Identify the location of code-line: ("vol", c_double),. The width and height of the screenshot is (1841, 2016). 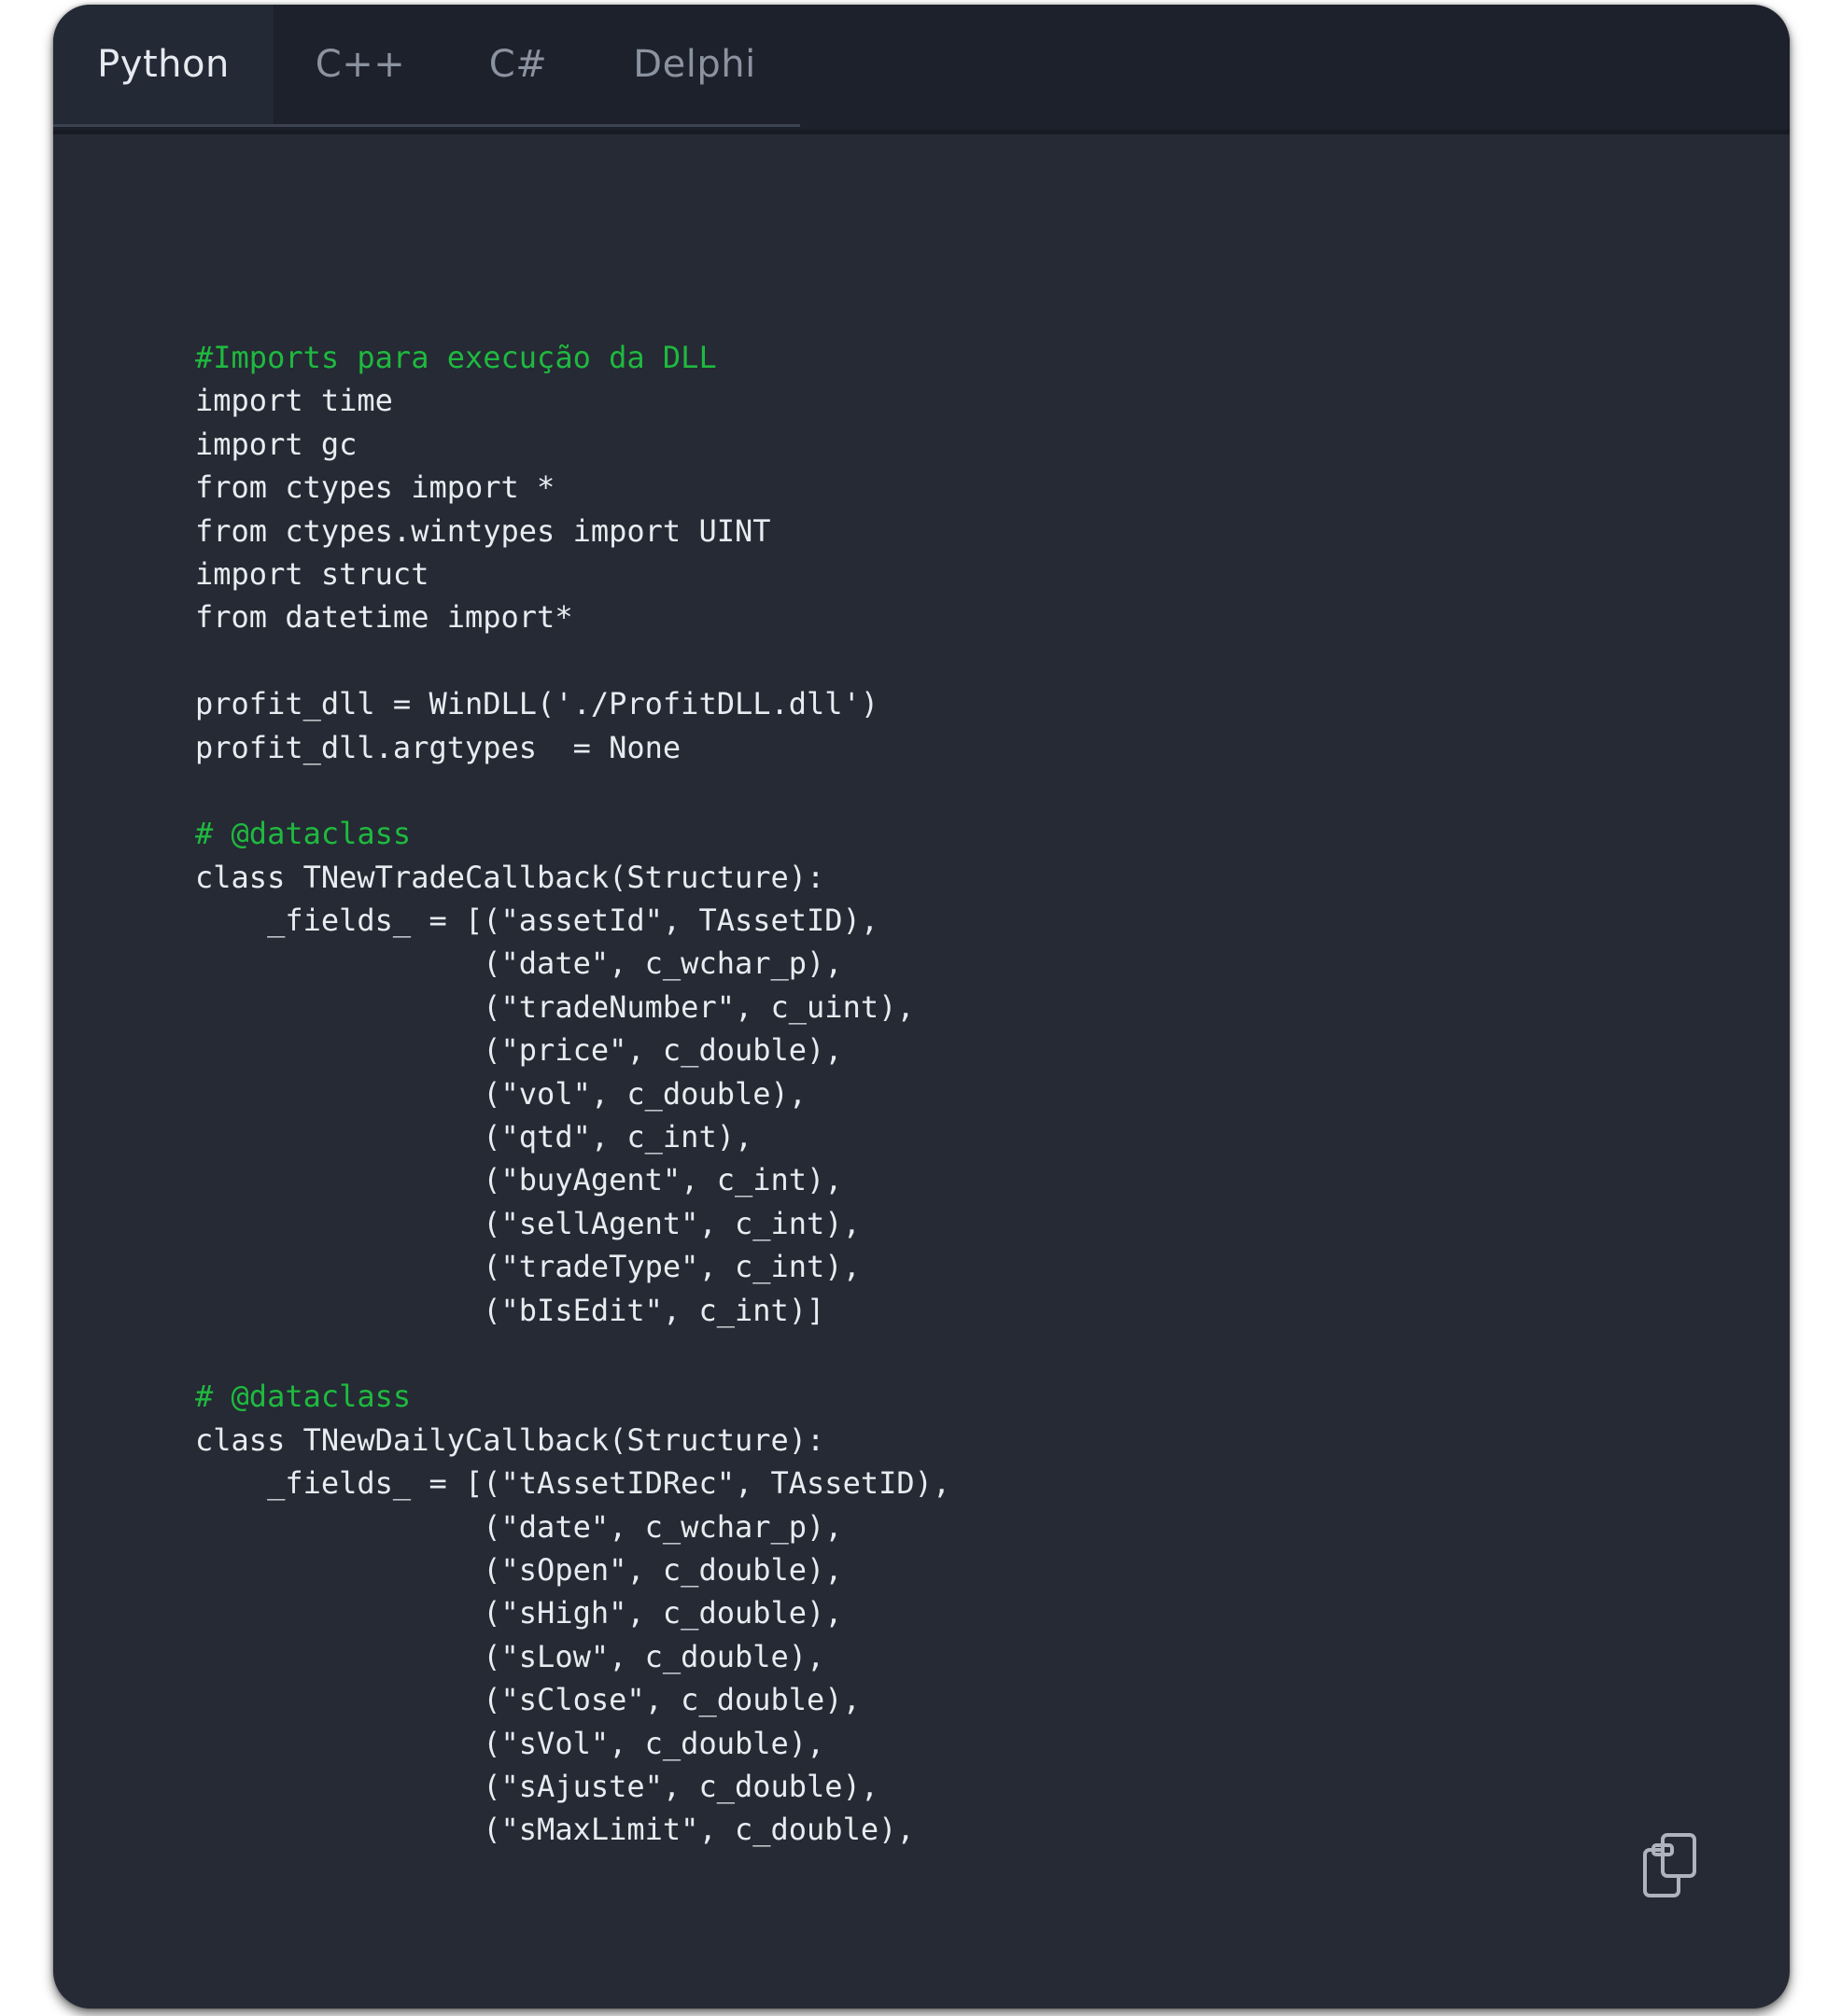
(502, 1093).